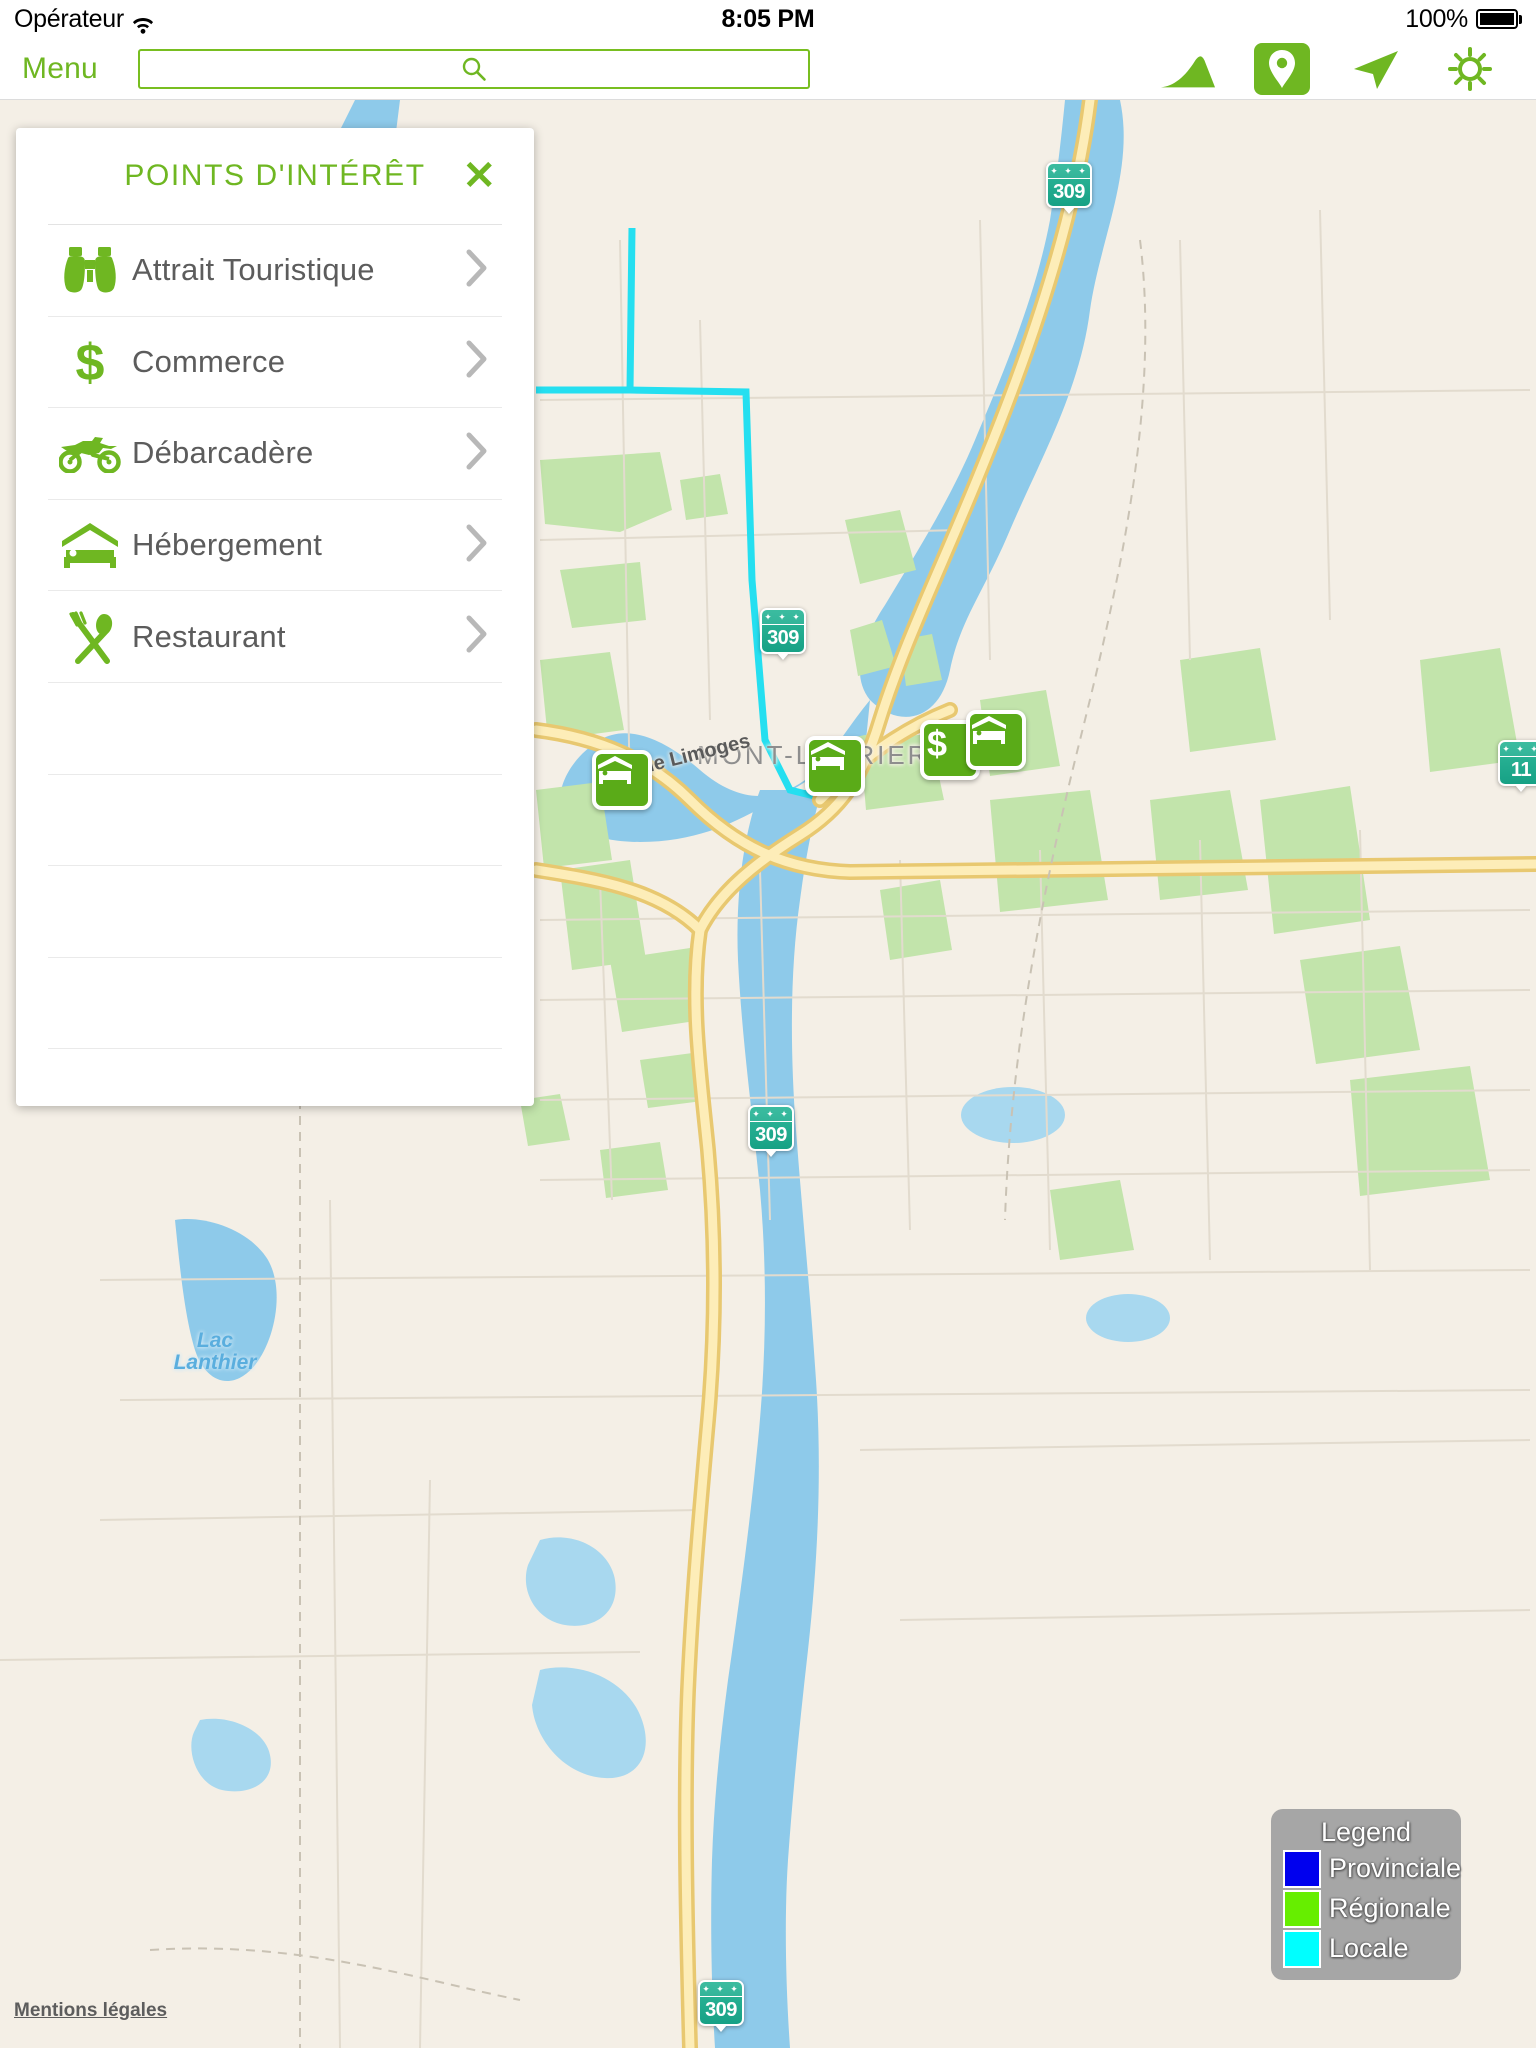  What do you see at coordinates (1470, 69) in the screenshot?
I see `gear-icon` at bounding box center [1470, 69].